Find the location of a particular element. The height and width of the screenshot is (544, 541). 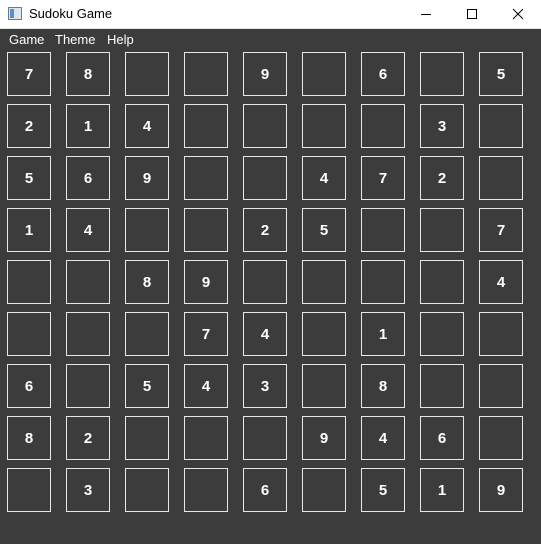

cell-r5c4: 9 is located at coordinates (206, 282).